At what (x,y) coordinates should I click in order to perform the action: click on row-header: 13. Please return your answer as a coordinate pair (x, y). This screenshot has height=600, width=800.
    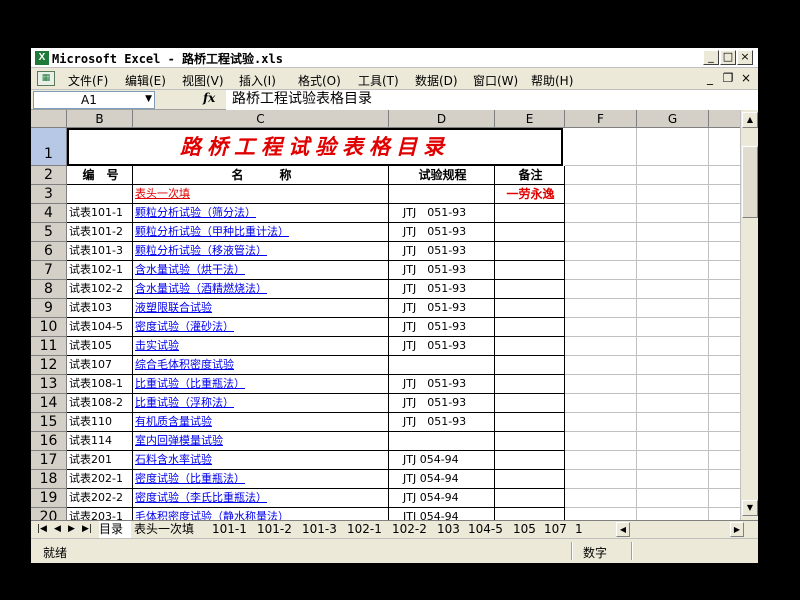
    Looking at the image, I should click on (49, 384).